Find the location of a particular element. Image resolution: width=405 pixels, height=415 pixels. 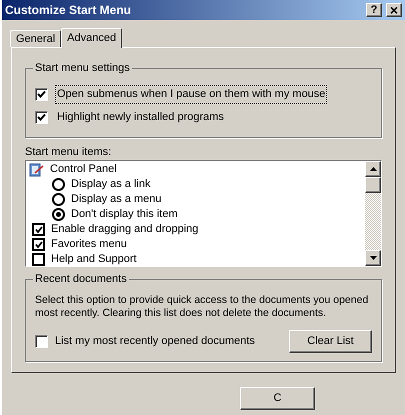

checkbox-label: Highlight newly installed programs is located at coordinates (140, 117).